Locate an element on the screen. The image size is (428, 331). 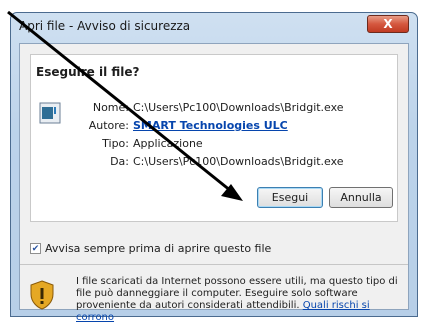
cancel-button: Annulla is located at coordinates (361, 197).